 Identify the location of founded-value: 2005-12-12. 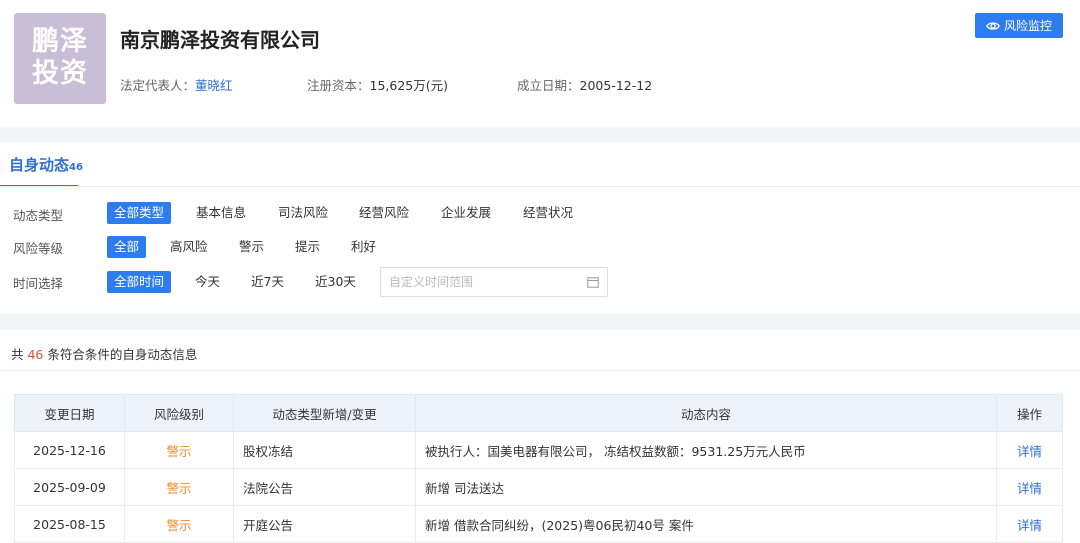
(616, 85).